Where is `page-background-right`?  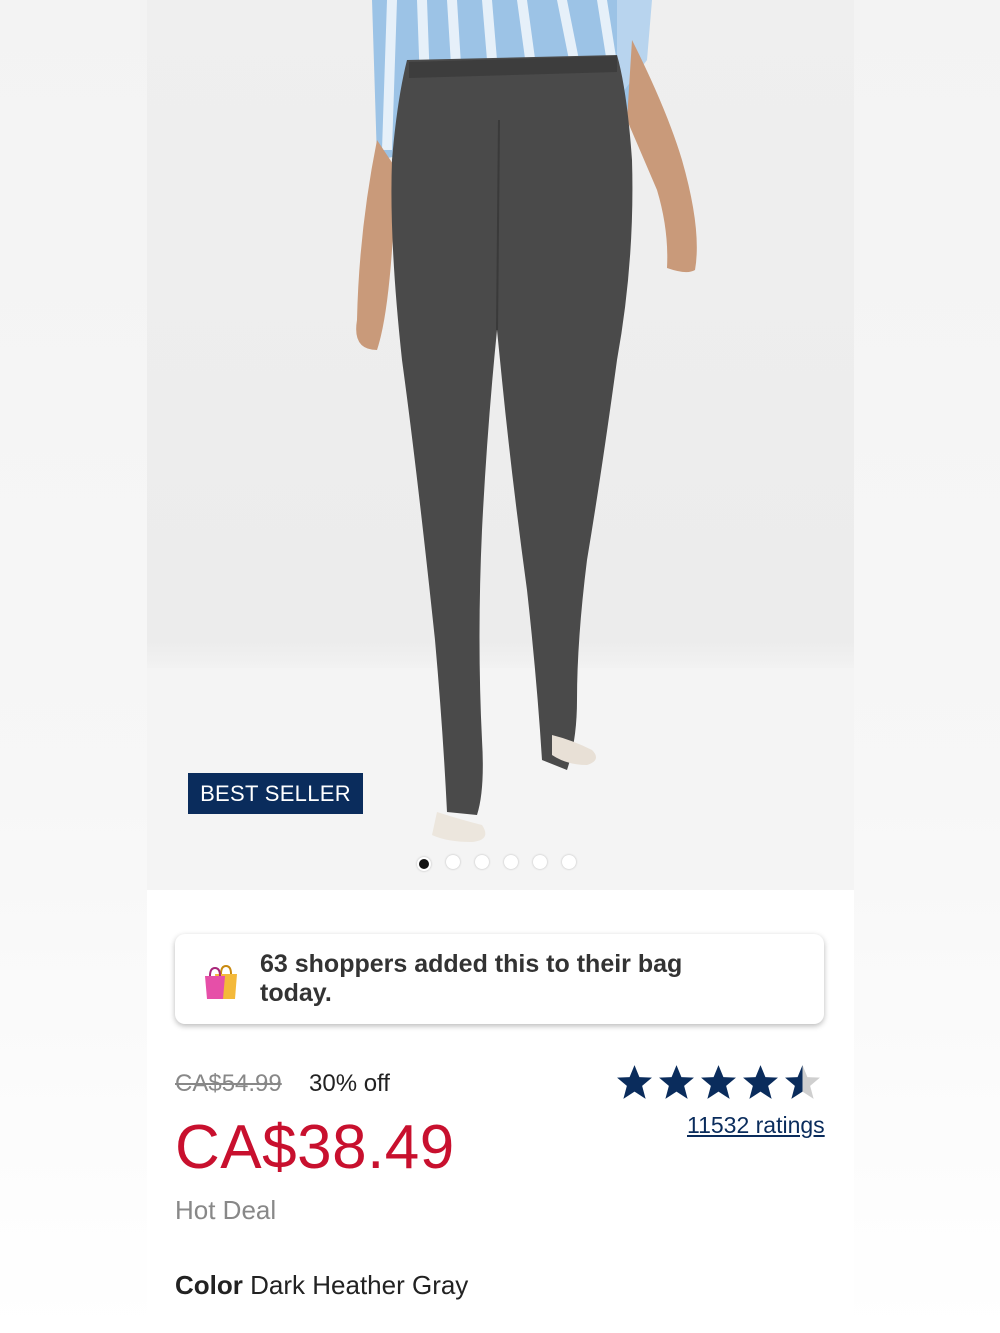
page-background-right is located at coordinates (927, 666).